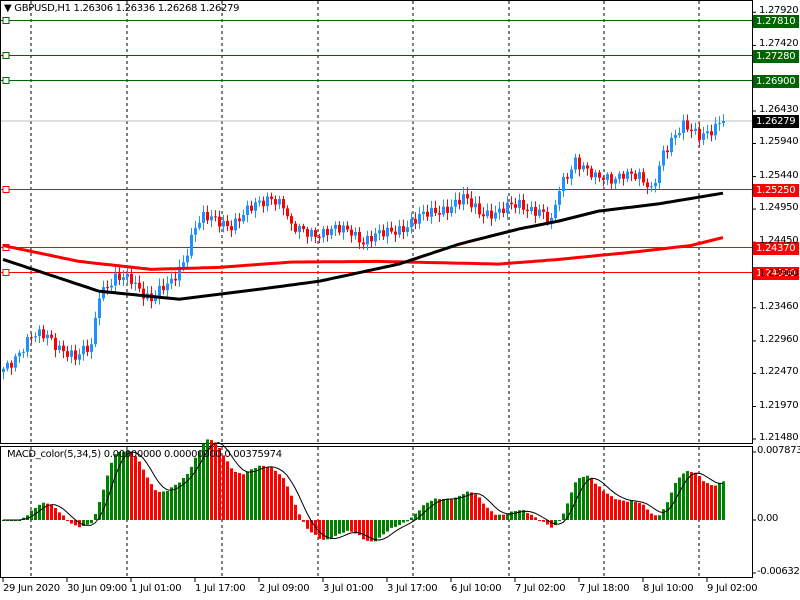  Describe the element at coordinates (284, 588) in the screenshot. I see `time-axis-label: 2 Jul 09:00` at that location.